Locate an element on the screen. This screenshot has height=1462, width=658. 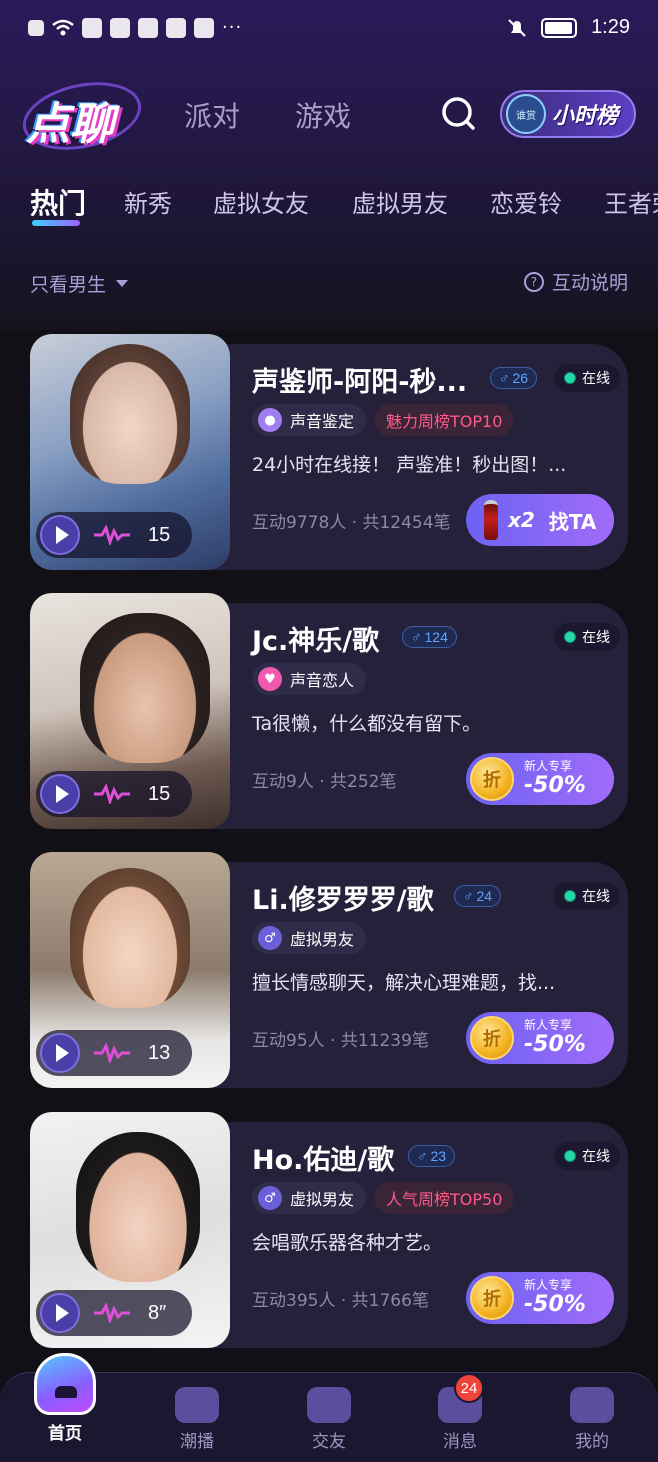
avatar-photo: 13 is located at coordinates (130, 970).